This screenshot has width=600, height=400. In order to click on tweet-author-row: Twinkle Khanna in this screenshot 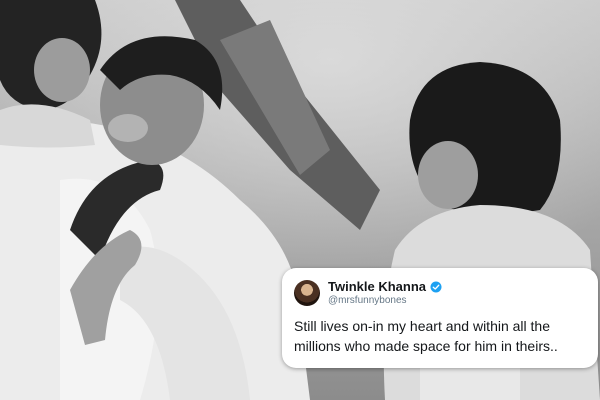, I will do `click(385, 286)`.